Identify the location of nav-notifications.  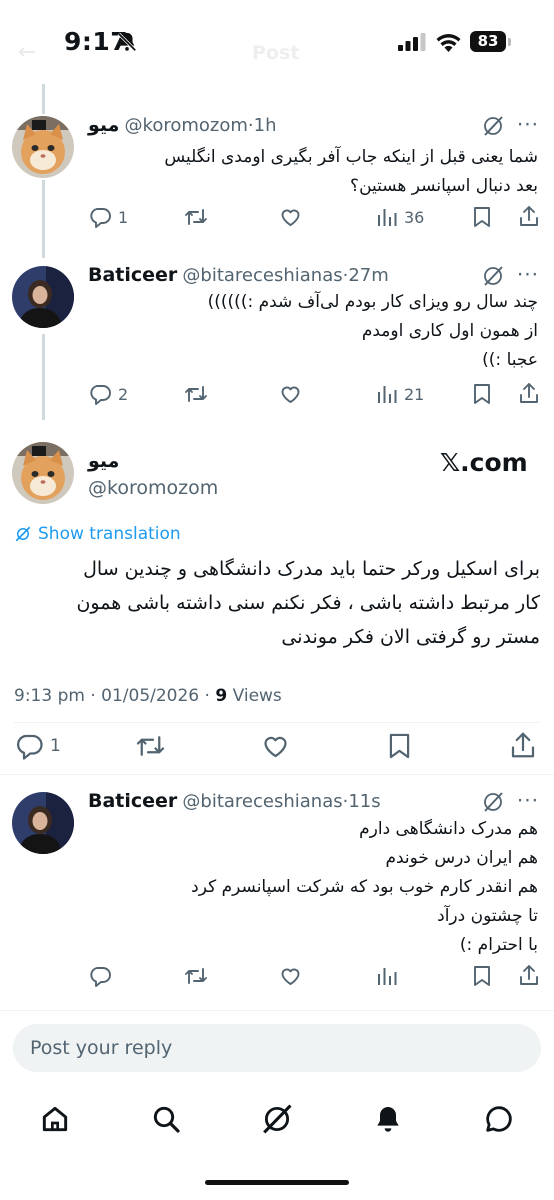
(388, 1119).